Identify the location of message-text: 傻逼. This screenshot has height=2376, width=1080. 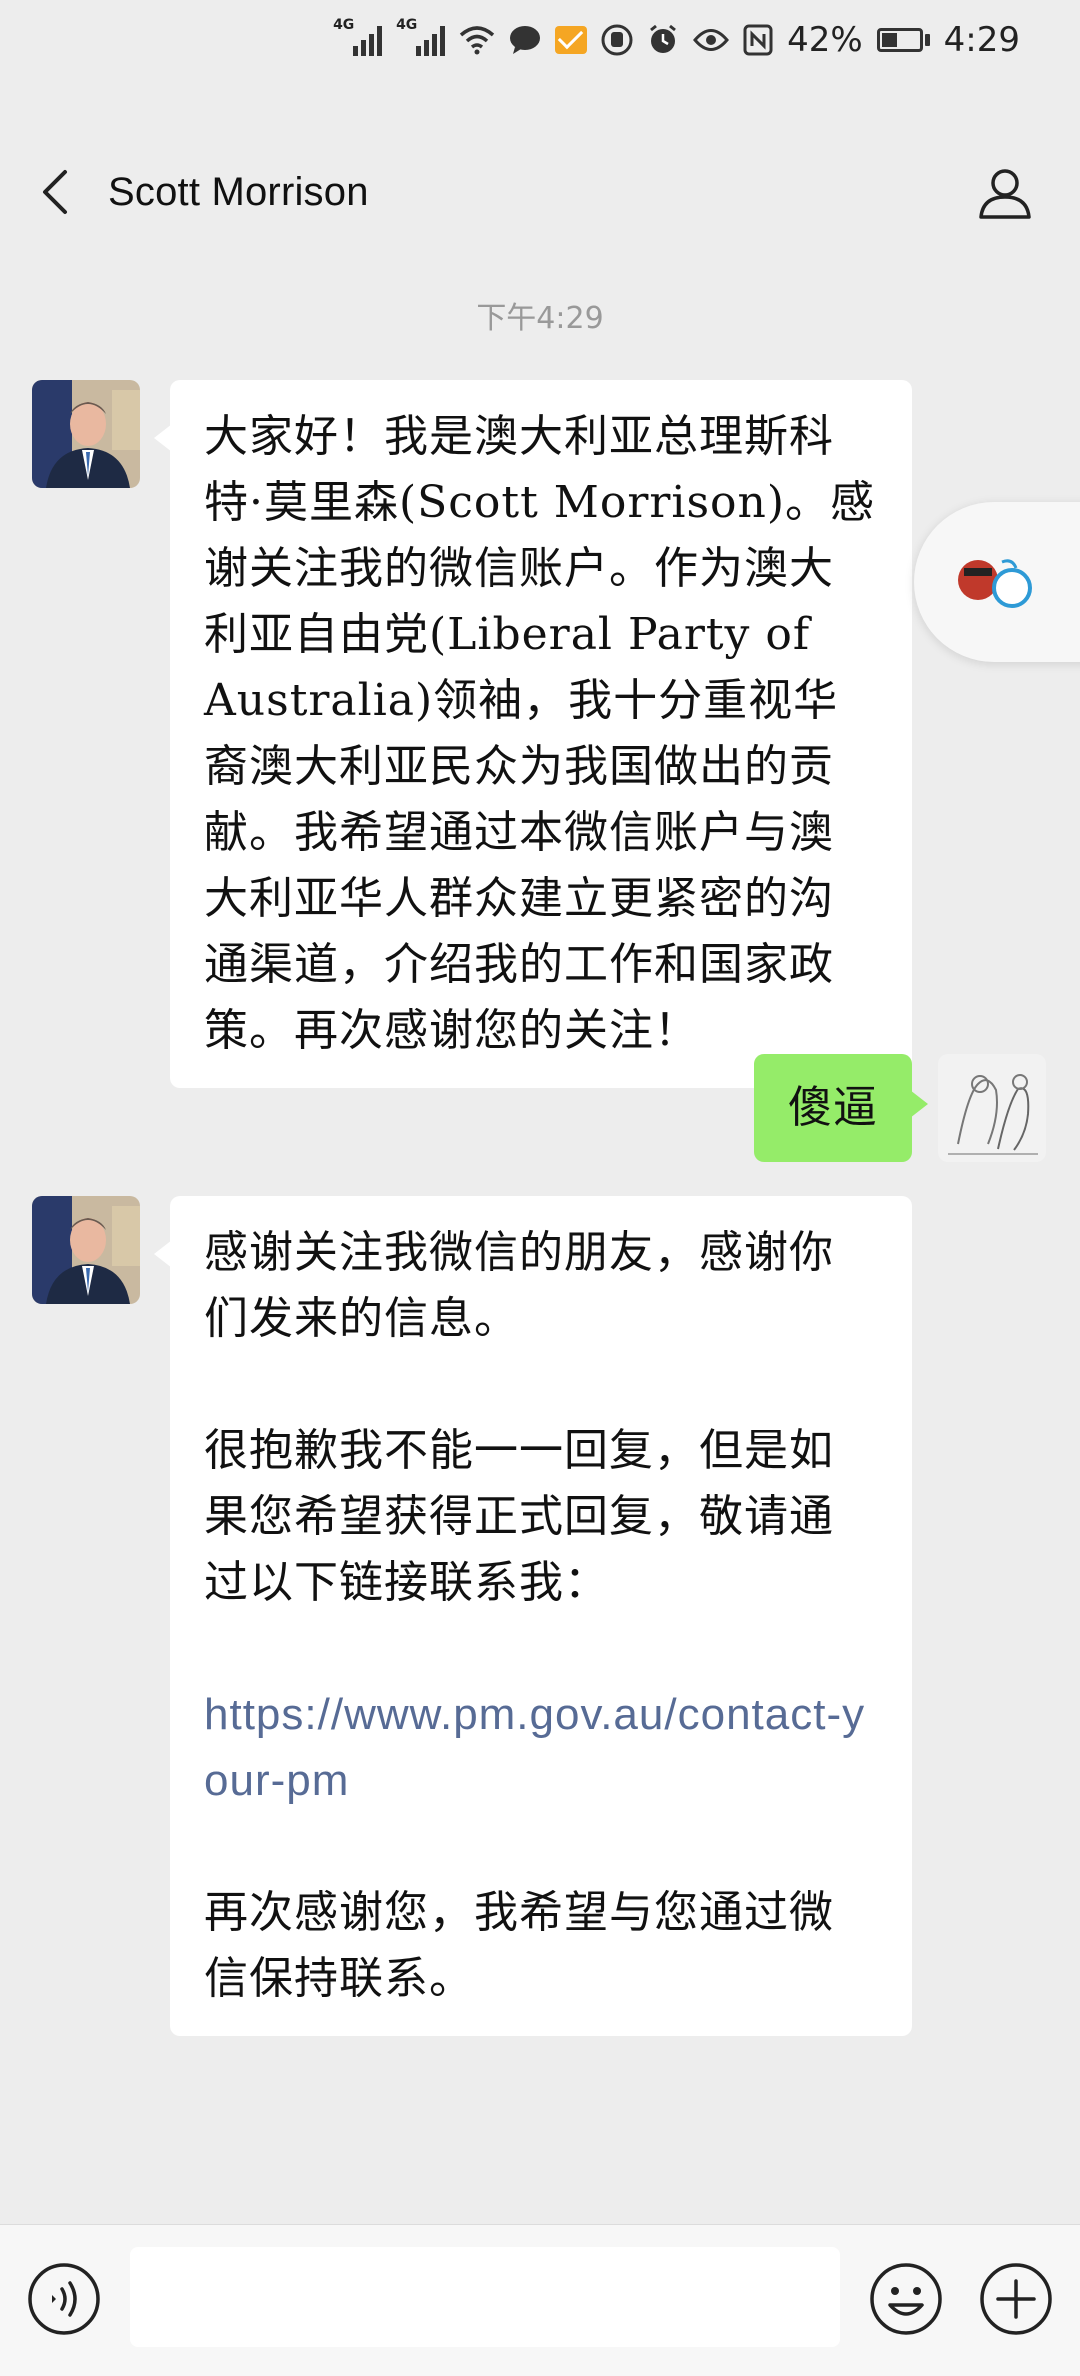
(833, 1107).